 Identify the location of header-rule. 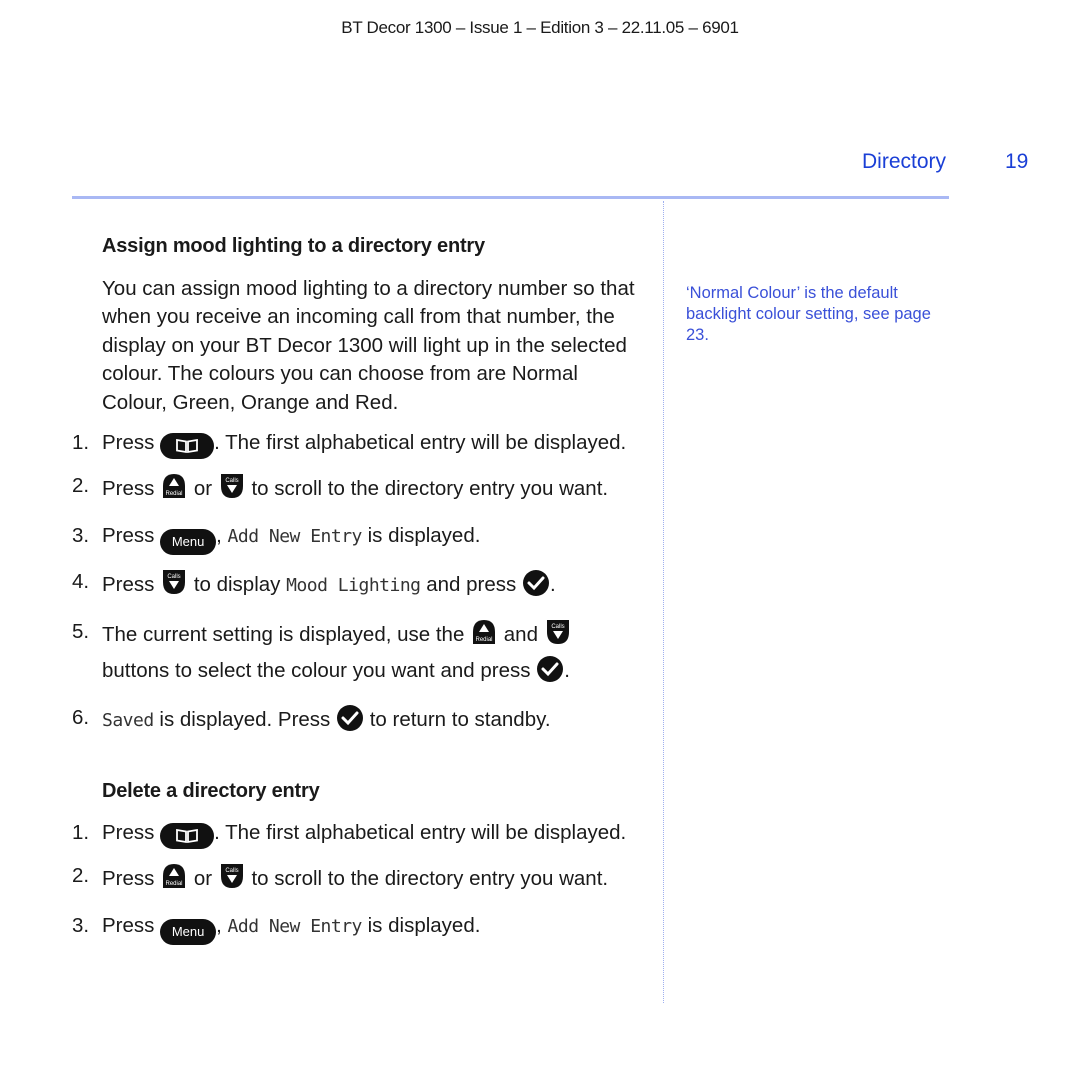
(510, 197).